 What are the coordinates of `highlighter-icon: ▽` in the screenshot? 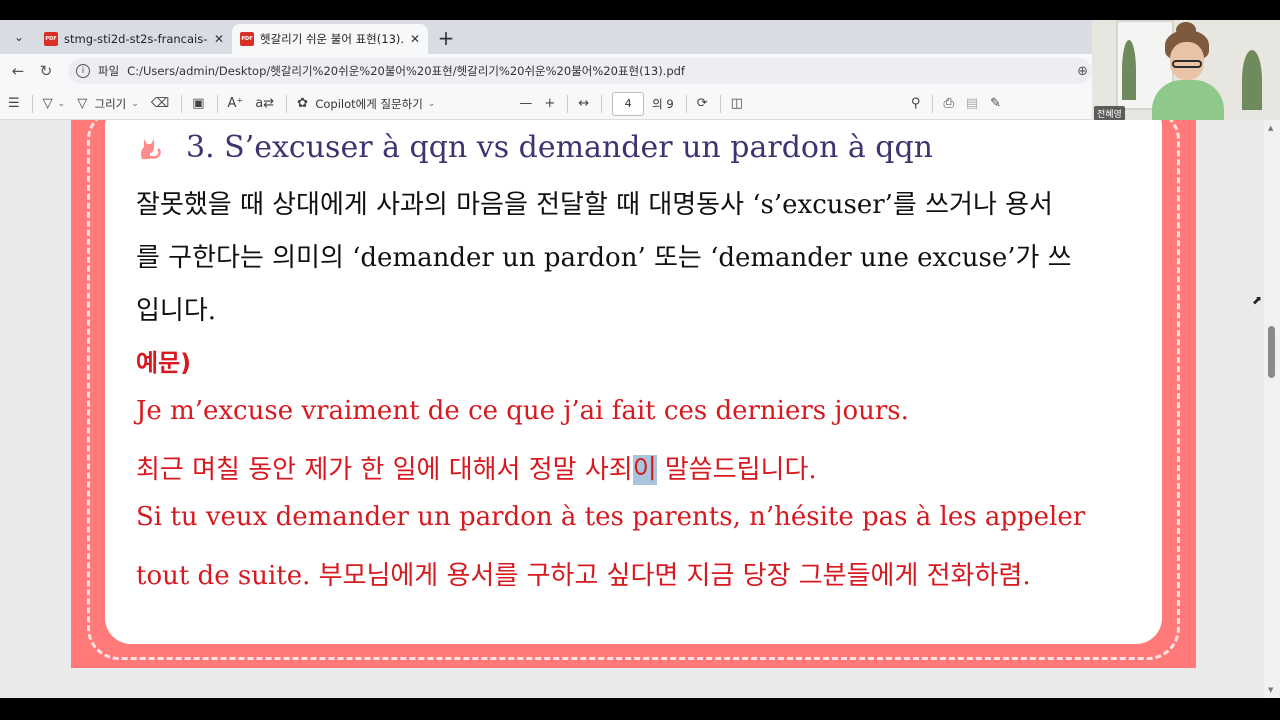 It's located at (47, 103).